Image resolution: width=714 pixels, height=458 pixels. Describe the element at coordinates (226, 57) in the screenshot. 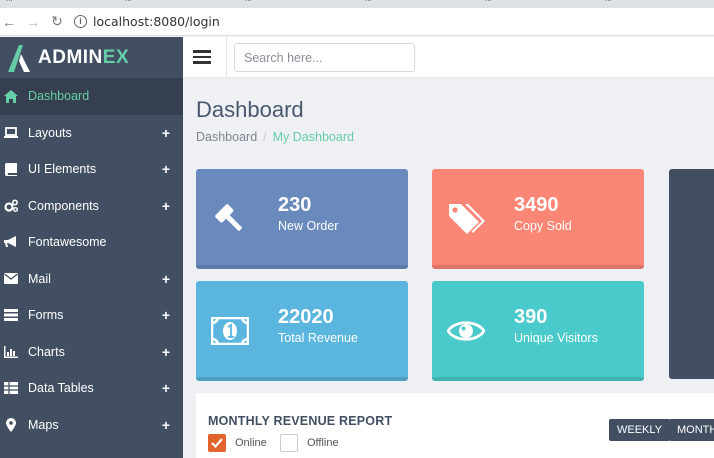

I see `header-divider` at that location.